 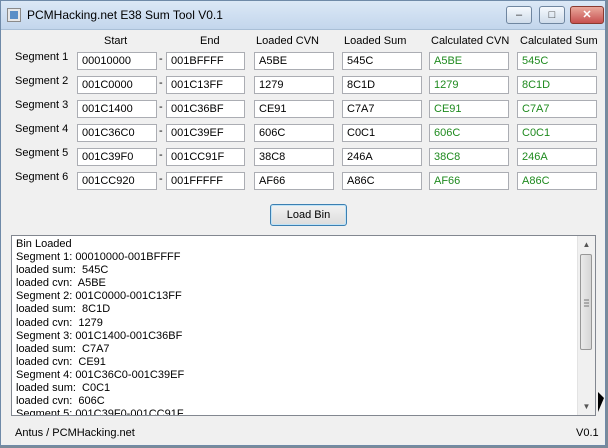 I want to click on segment-2-calculated-sum-field: 8C1D, so click(x=557, y=85).